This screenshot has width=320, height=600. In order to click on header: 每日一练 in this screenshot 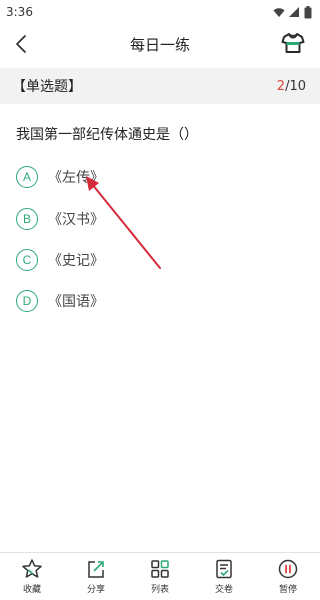, I will do `click(160, 44)`.